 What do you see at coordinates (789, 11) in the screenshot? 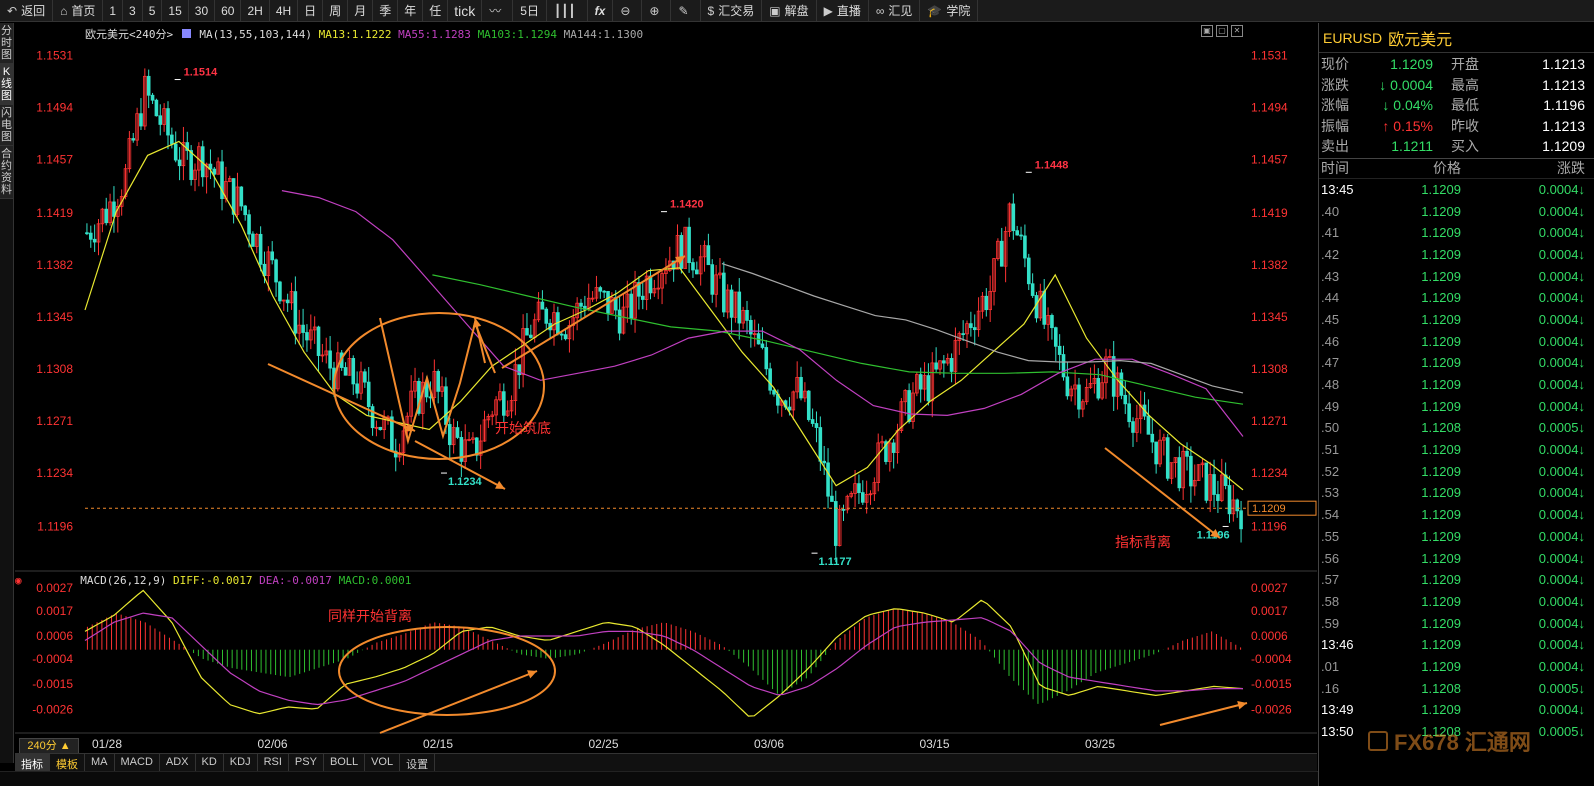
I see `jiepan-button: ▣ 解盘` at bounding box center [789, 11].